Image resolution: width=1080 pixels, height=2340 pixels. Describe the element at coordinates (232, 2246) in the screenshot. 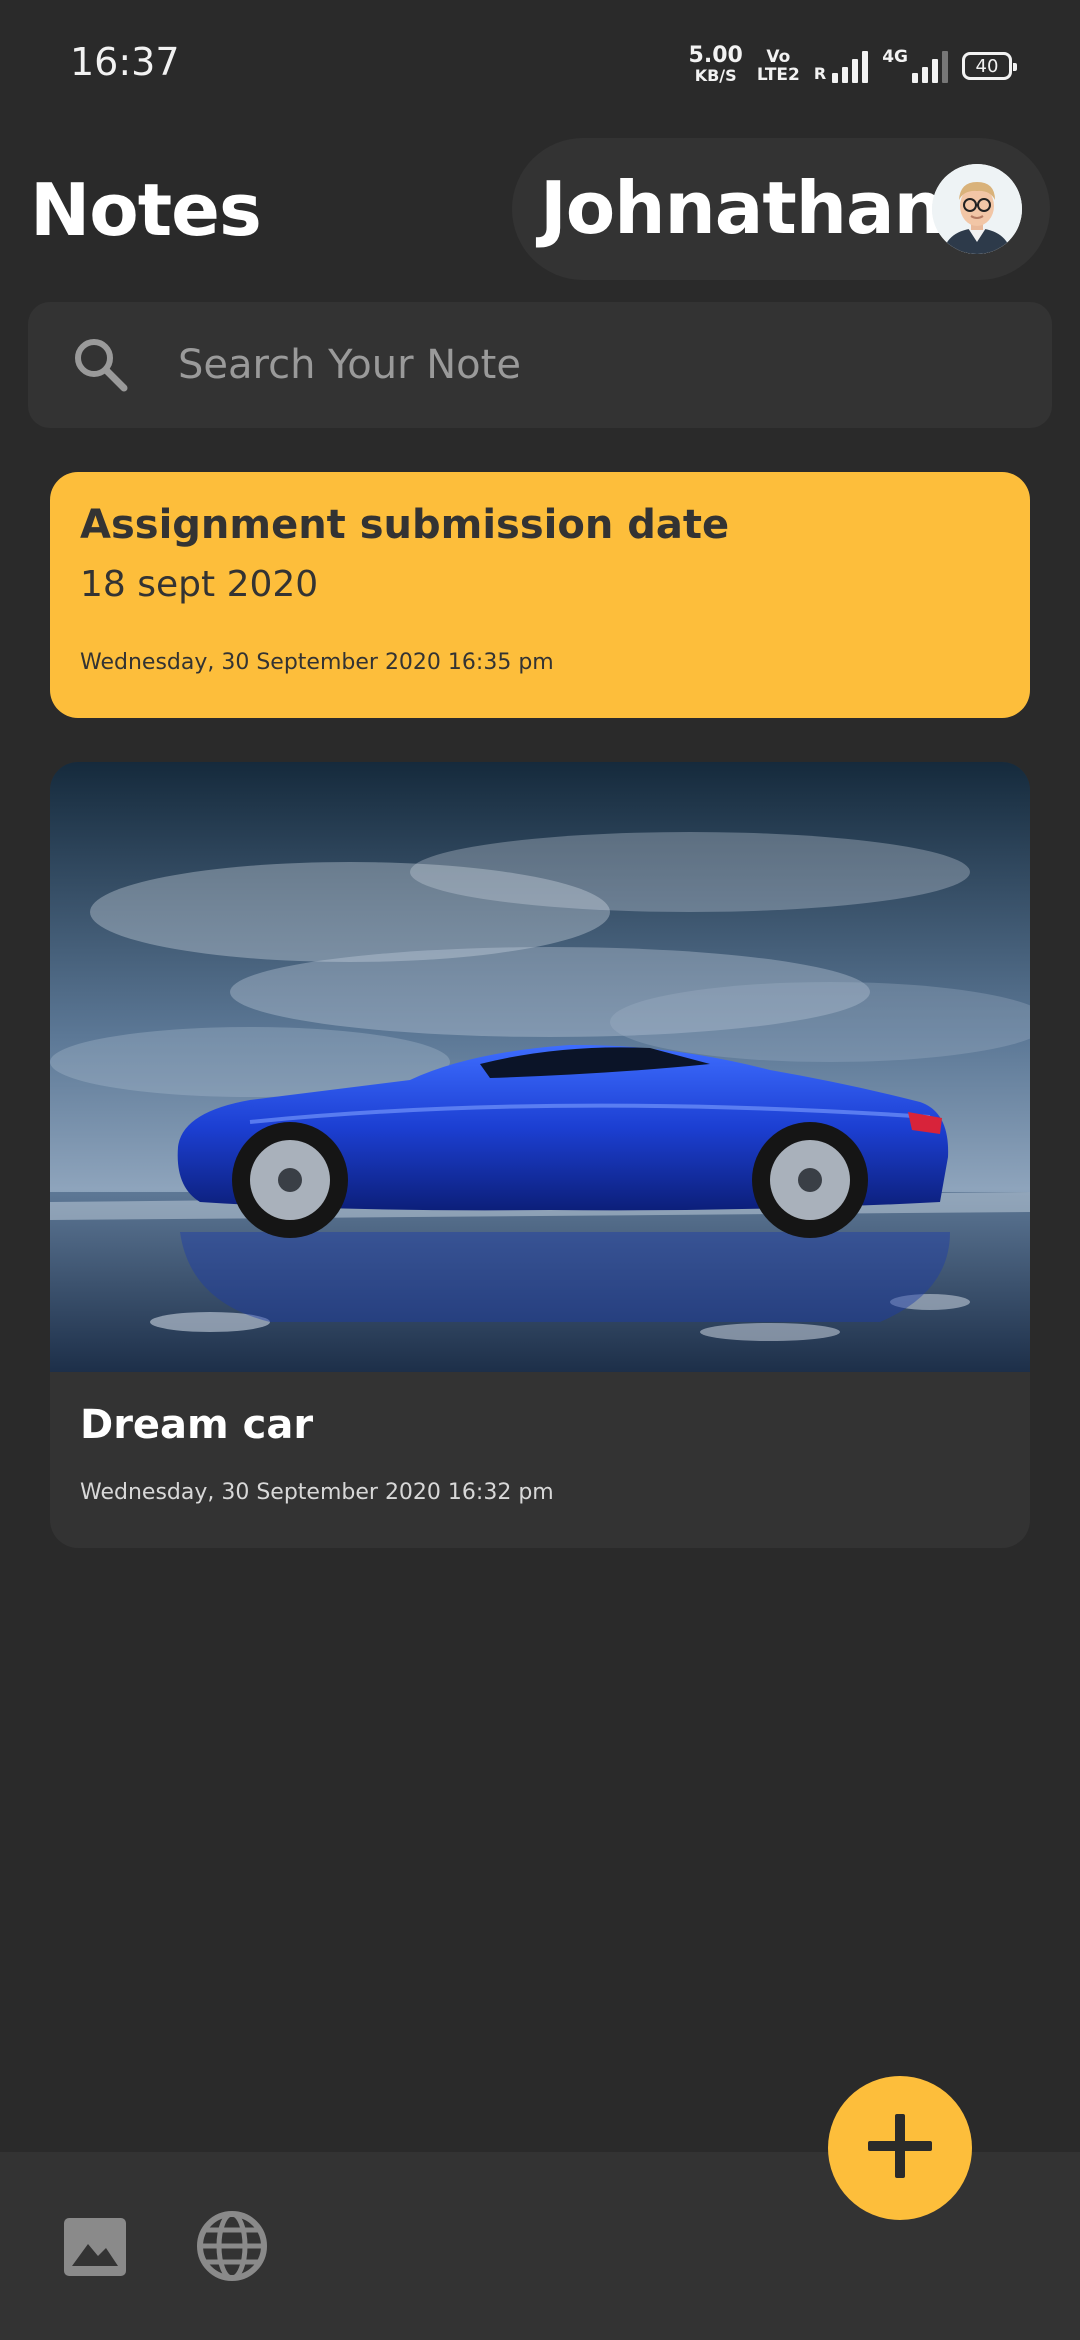

I see `globe-icon` at that location.